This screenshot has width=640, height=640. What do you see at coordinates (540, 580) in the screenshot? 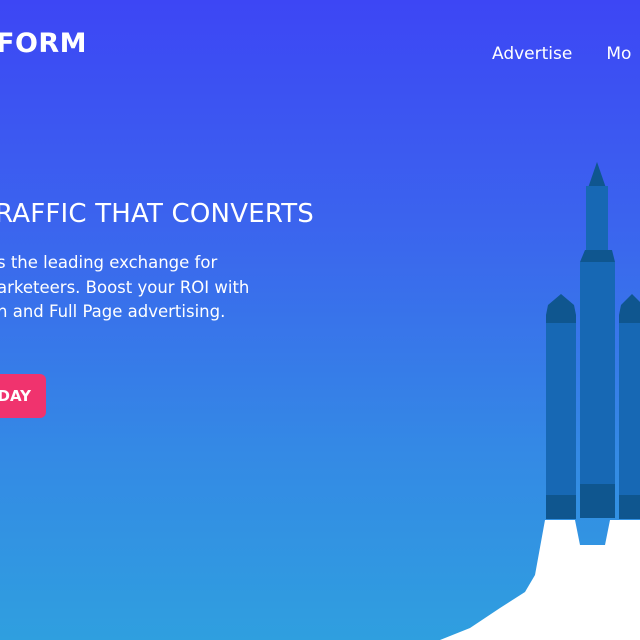
I see `smoke-cloud` at bounding box center [540, 580].